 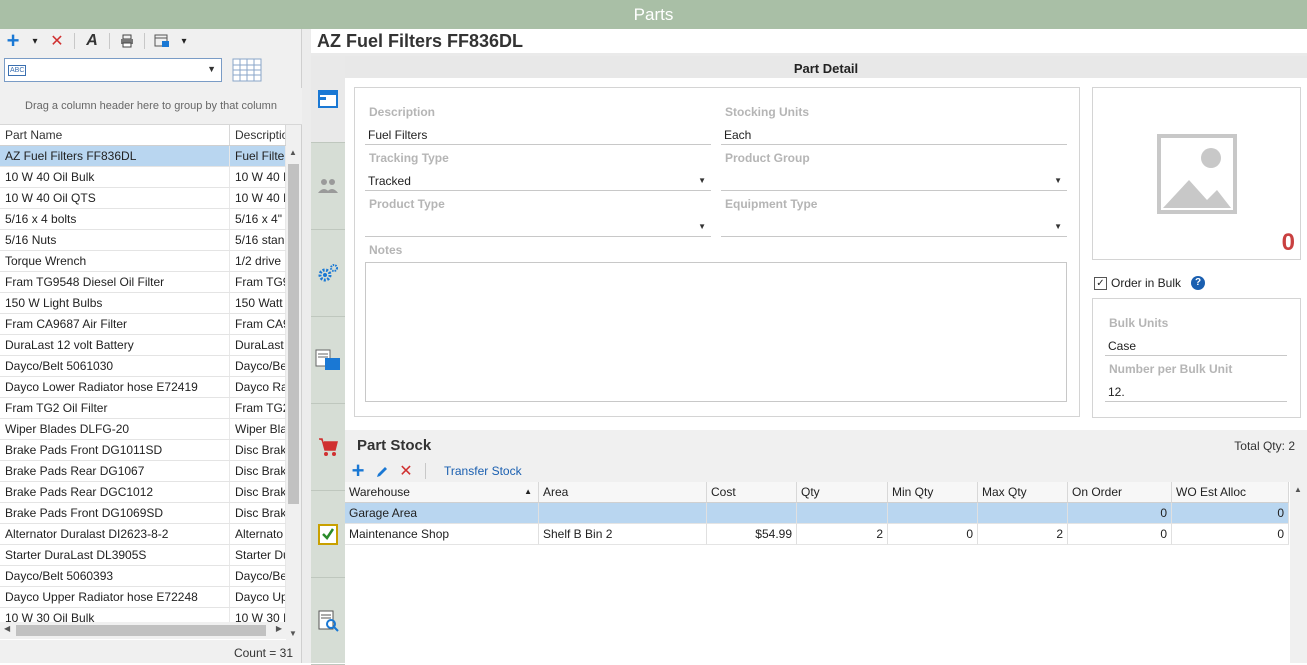 I want to click on table-row: Dayco Upper Radiator hose E72248 Dayco Up, so click(x=143, y=597).